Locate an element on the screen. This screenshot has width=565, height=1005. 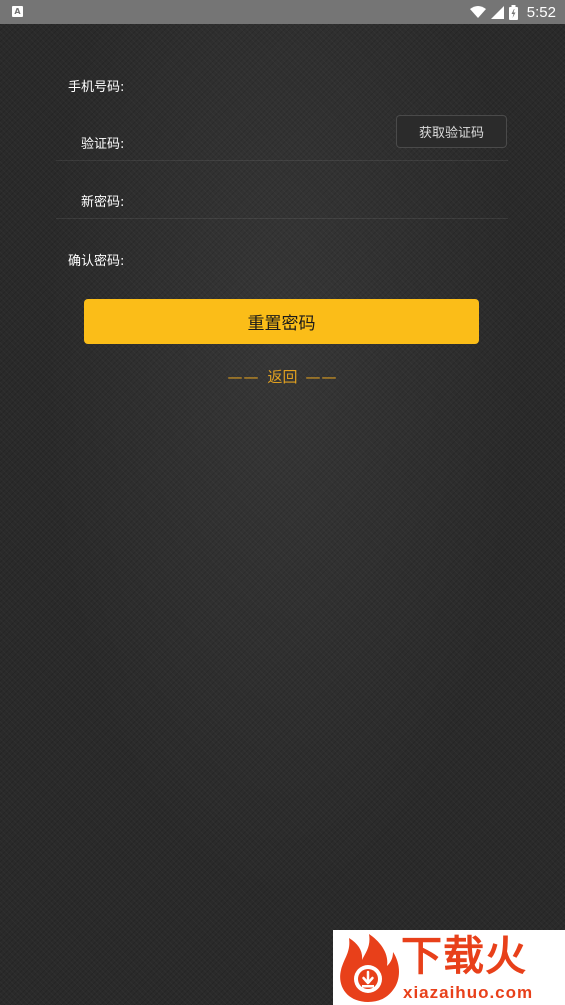
confirm-password-label: 确认密码: is located at coordinates (96, 261).